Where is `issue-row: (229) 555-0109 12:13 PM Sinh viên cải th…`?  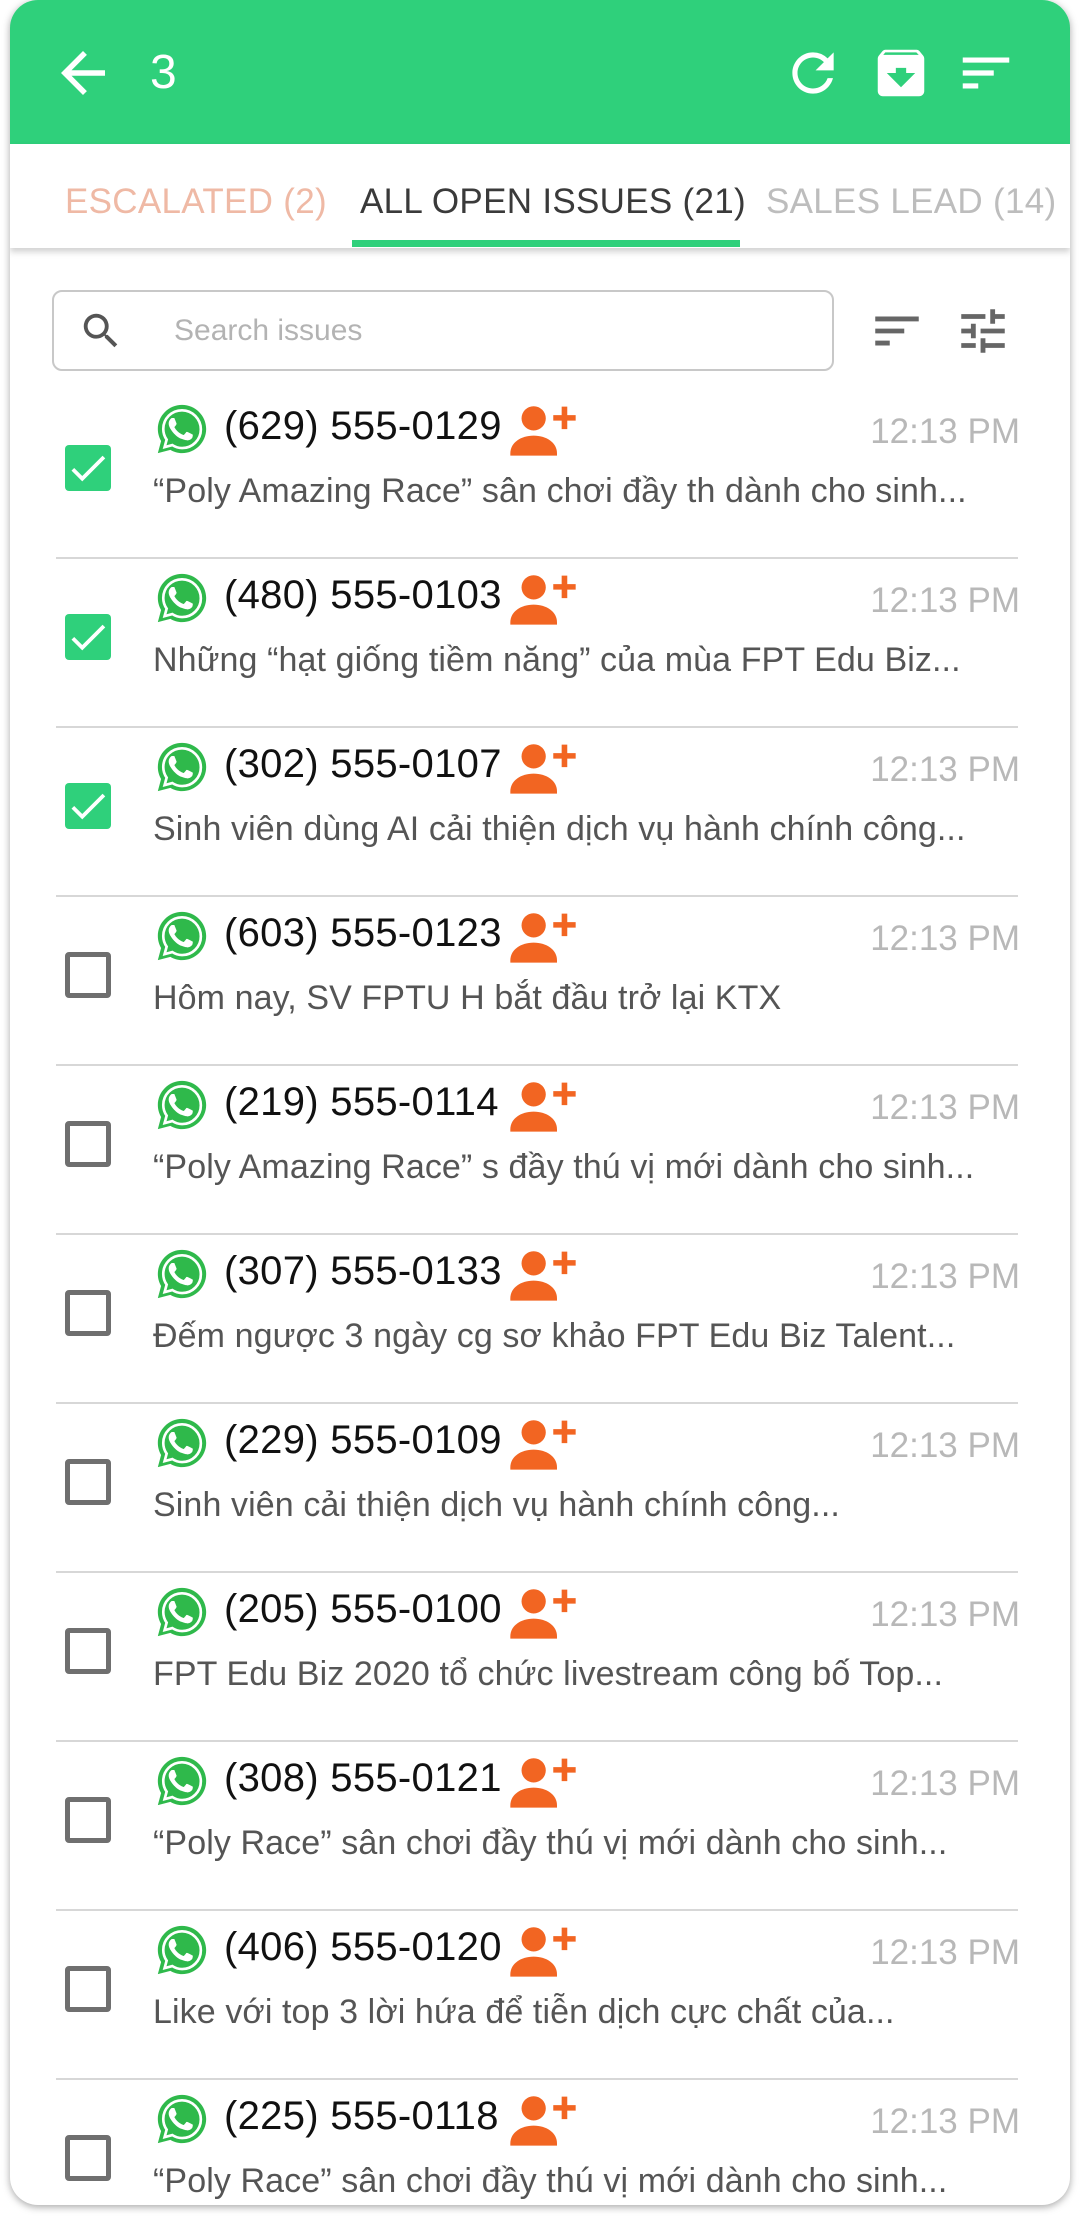
issue-row: (229) 555-0109 12:13 PM Sinh viên cải th… is located at coordinates (540, 1488).